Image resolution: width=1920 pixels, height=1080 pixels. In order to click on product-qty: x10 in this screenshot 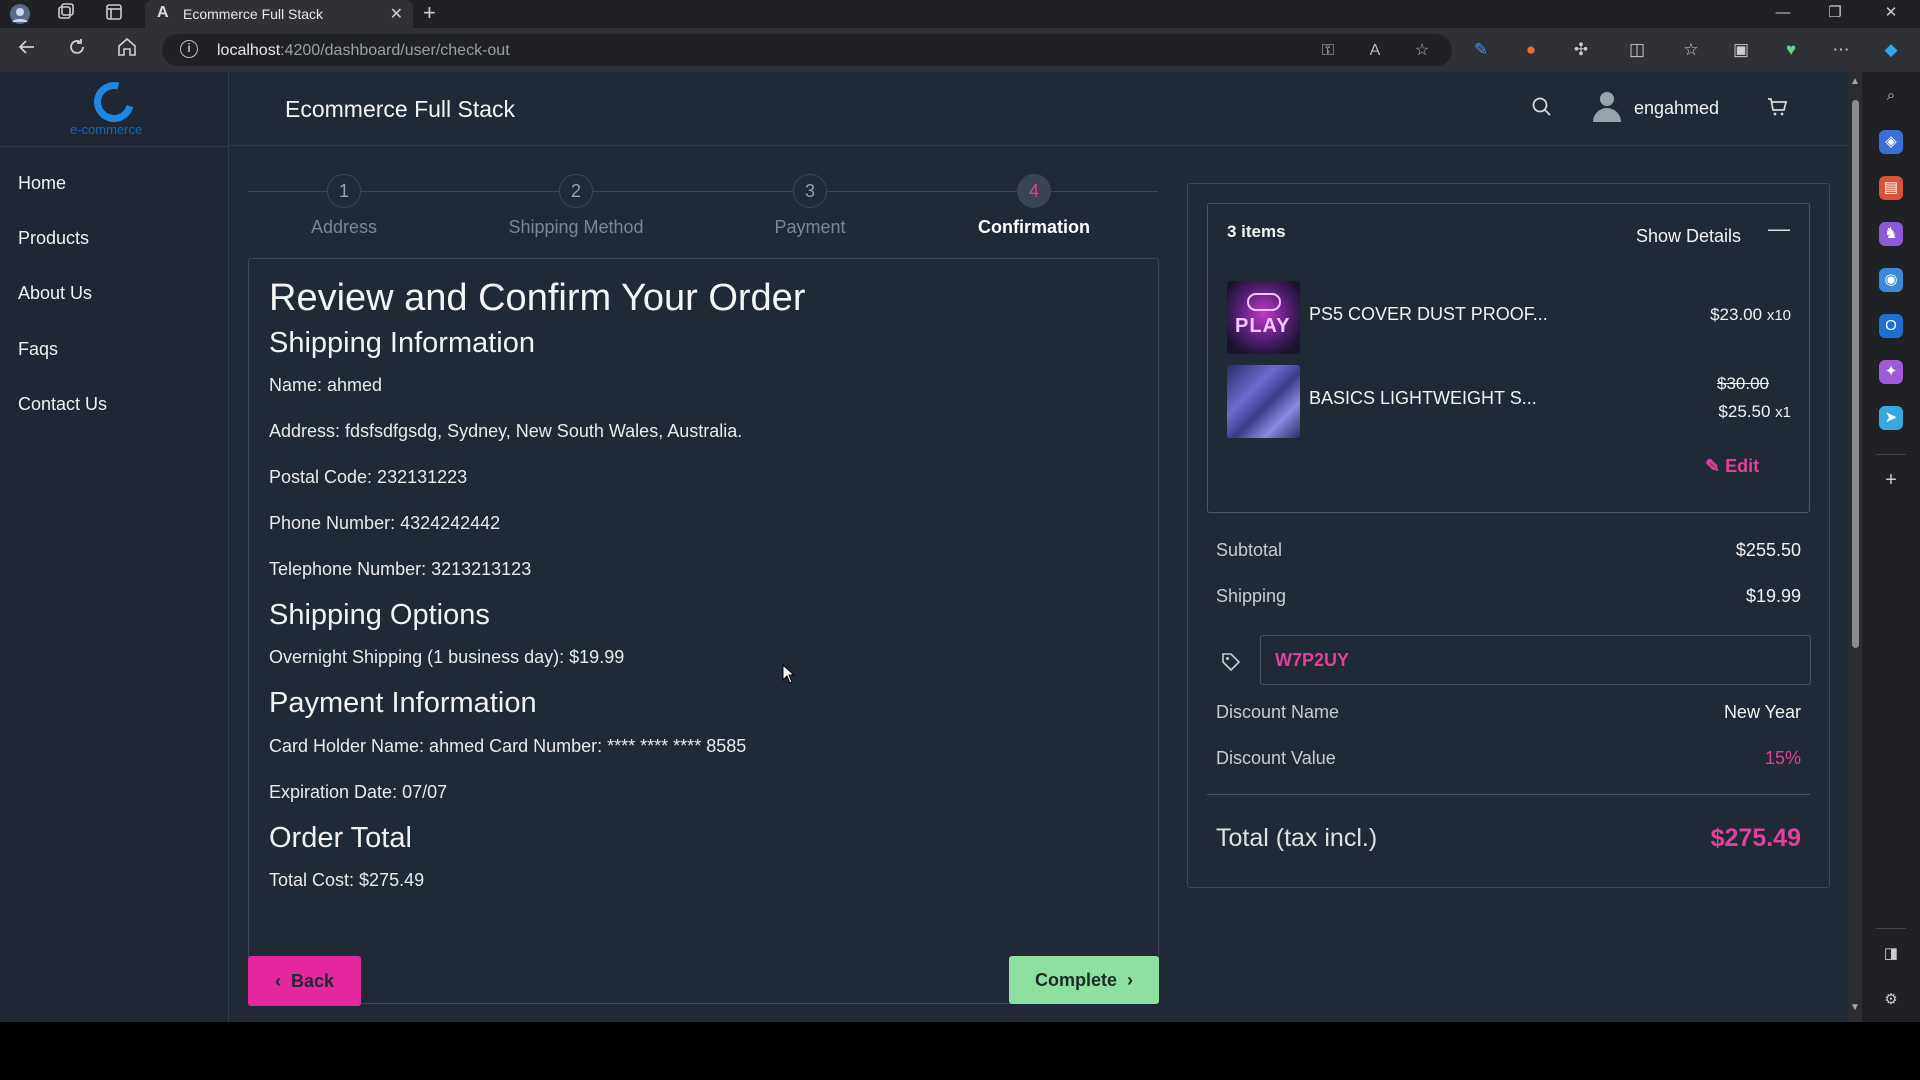, I will do `click(1778, 315)`.